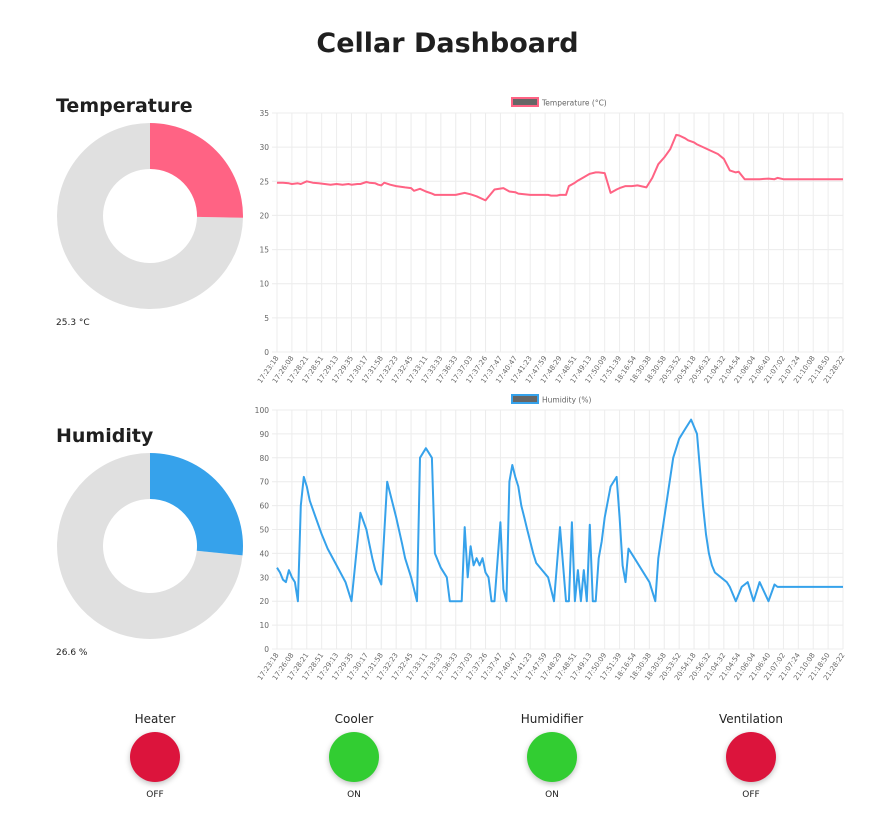 The width and height of the screenshot is (895, 837). I want to click on device-cooler-state: ON, so click(354, 795).